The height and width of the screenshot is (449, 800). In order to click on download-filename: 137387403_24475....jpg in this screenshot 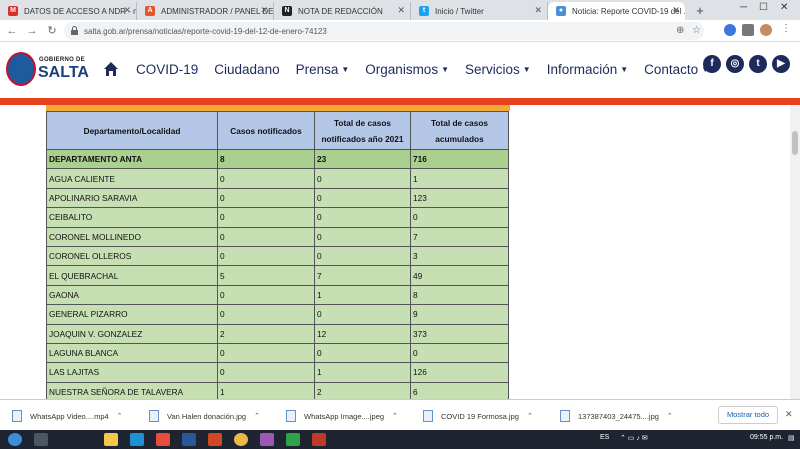, I will do `click(618, 416)`.